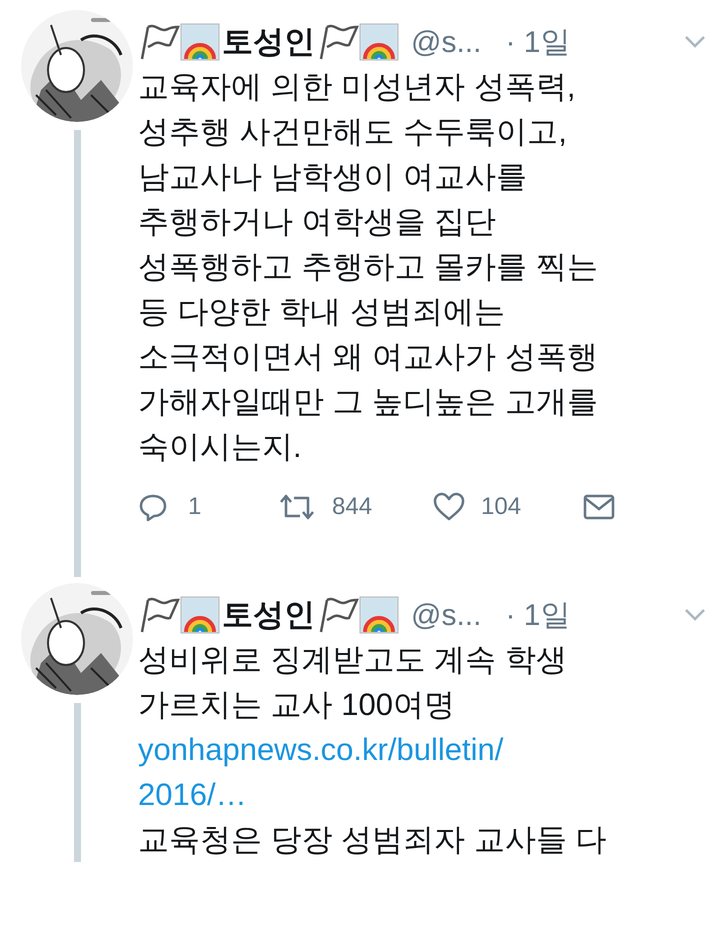 This screenshot has height=928, width=720. What do you see at coordinates (449, 507) in the screenshot?
I see `heart-icon` at bounding box center [449, 507].